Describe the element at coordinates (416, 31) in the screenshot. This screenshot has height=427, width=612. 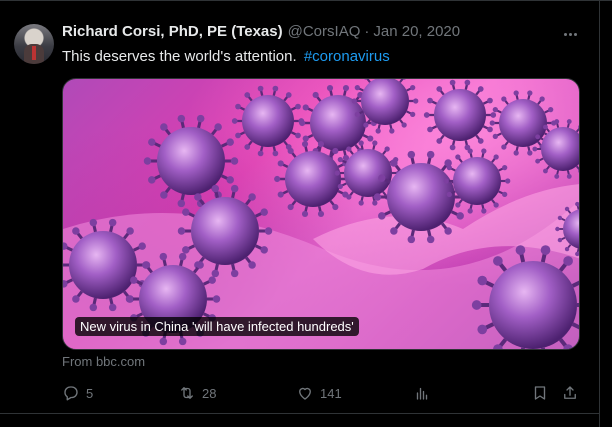
I see `tweet-date: Jan 20, 2020` at that location.